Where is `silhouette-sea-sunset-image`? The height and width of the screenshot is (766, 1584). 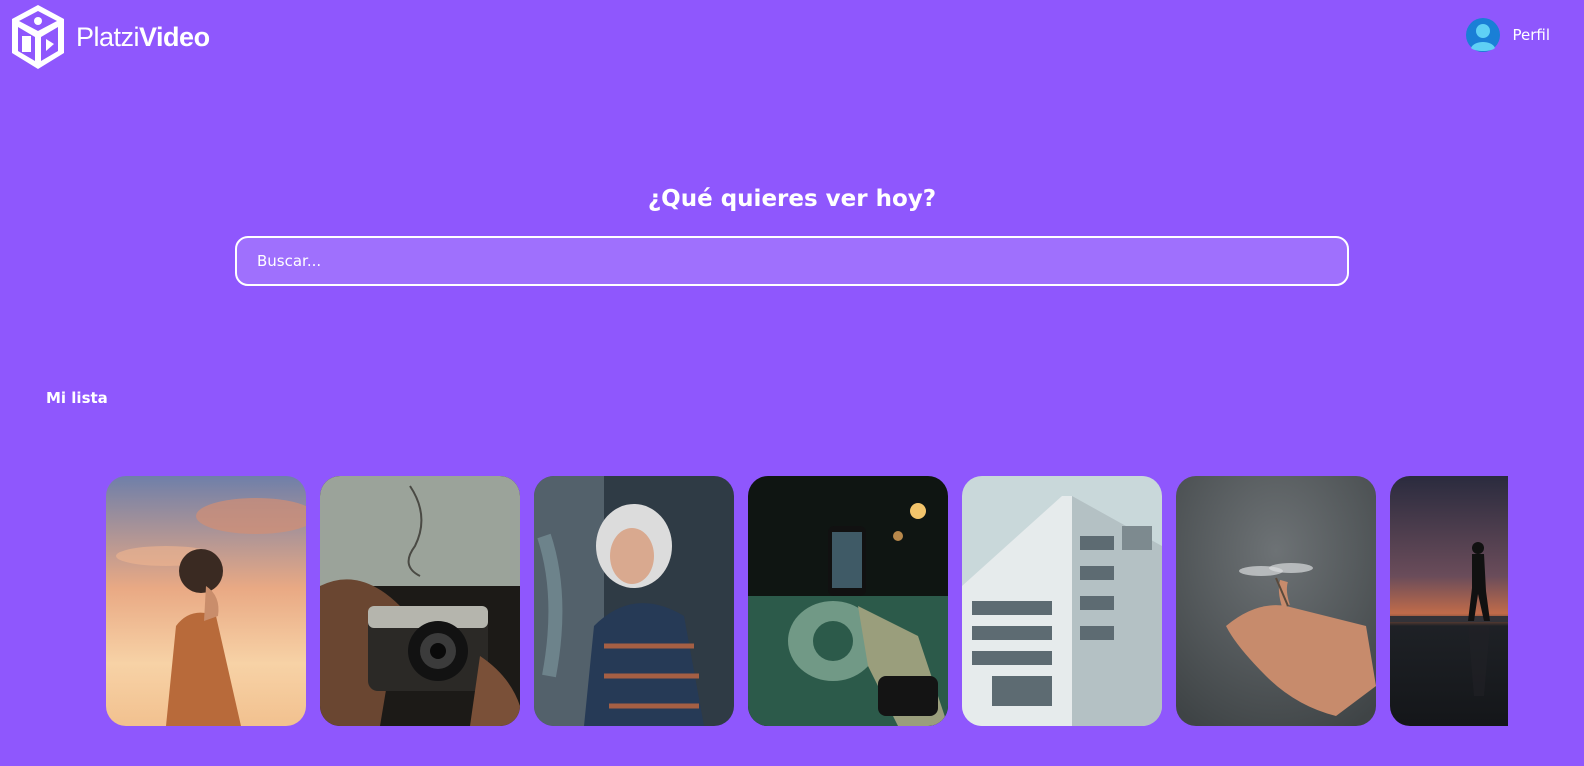
silhouette-sea-sunset-image is located at coordinates (1449, 601).